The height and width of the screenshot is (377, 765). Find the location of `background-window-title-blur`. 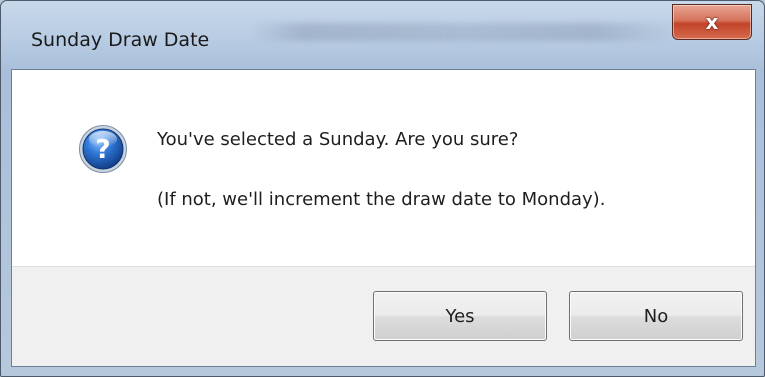

background-window-title-blur is located at coordinates (466, 32).